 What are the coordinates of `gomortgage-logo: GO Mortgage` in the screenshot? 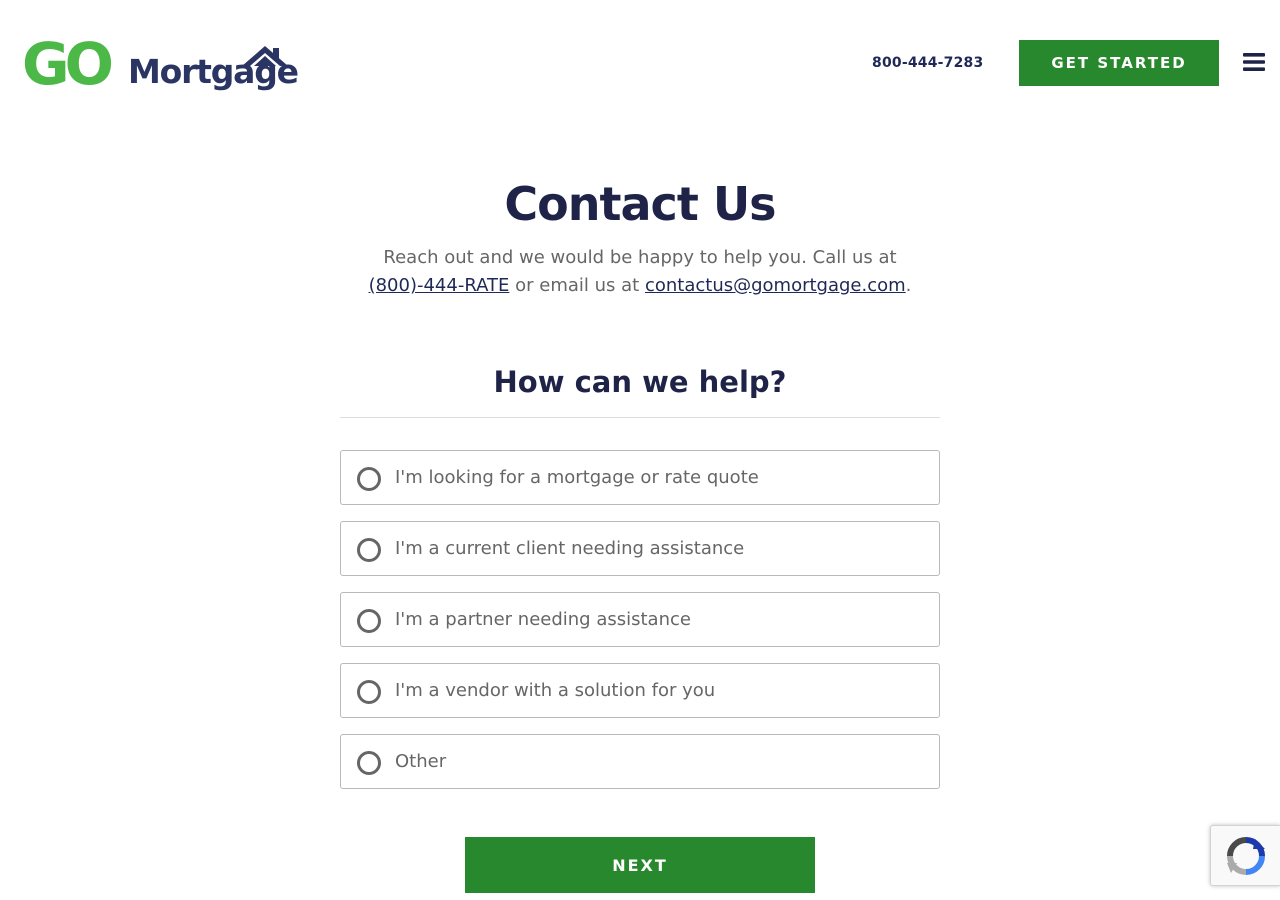 It's located at (160, 64).